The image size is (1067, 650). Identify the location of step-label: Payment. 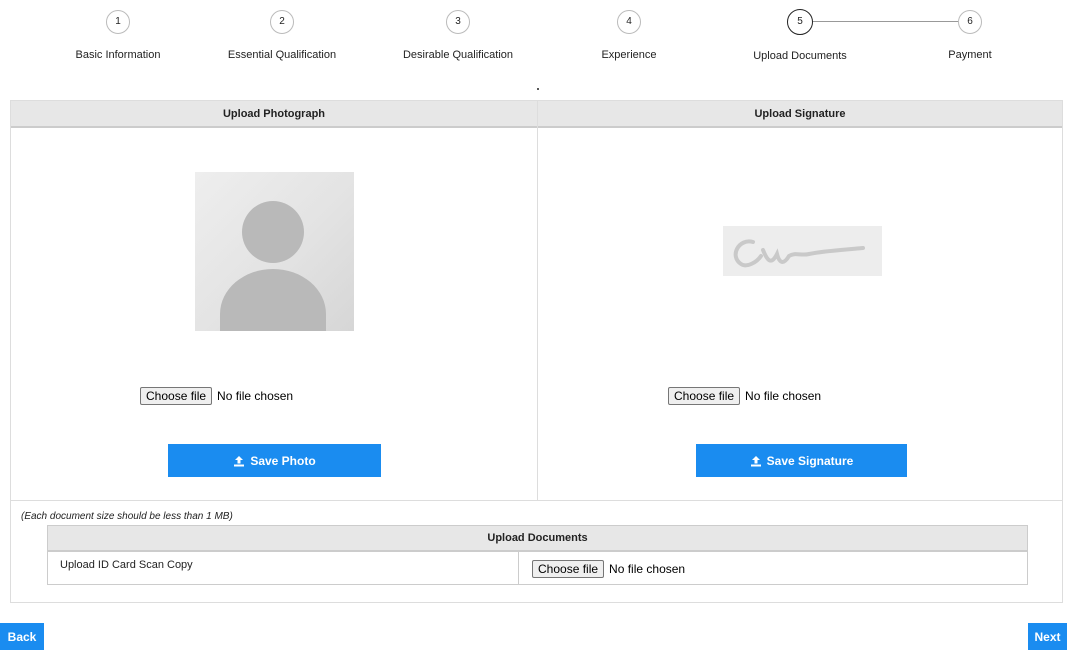
(970, 55).